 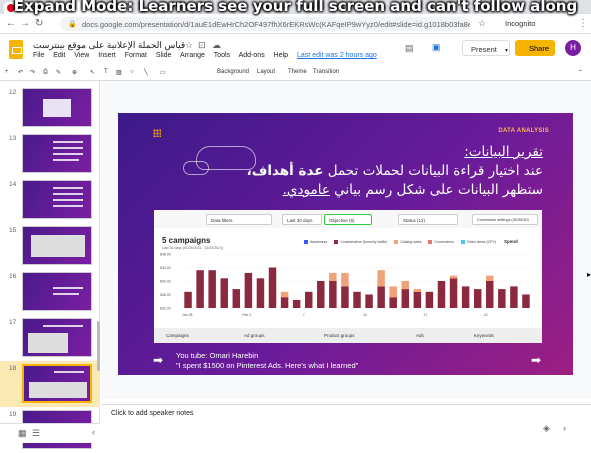 What do you see at coordinates (36, 433) in the screenshot?
I see `filmstrip-view-icon: ☰` at bounding box center [36, 433].